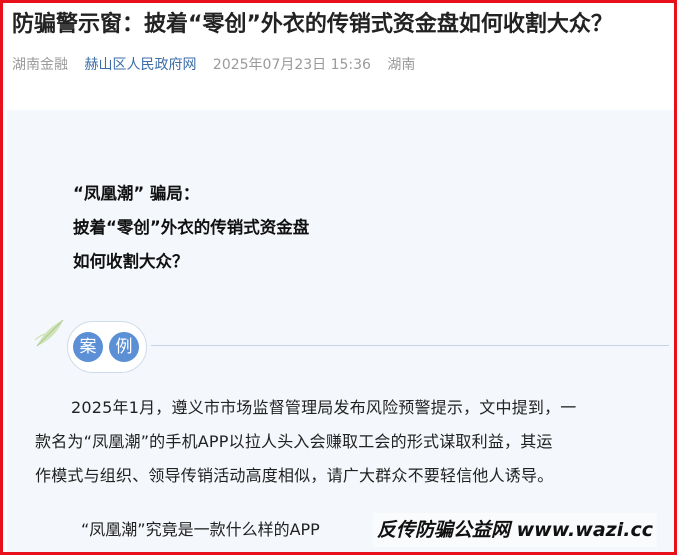 The width and height of the screenshot is (677, 555). Describe the element at coordinates (401, 65) in the screenshot. I see `meta-region: 湖南` at that location.